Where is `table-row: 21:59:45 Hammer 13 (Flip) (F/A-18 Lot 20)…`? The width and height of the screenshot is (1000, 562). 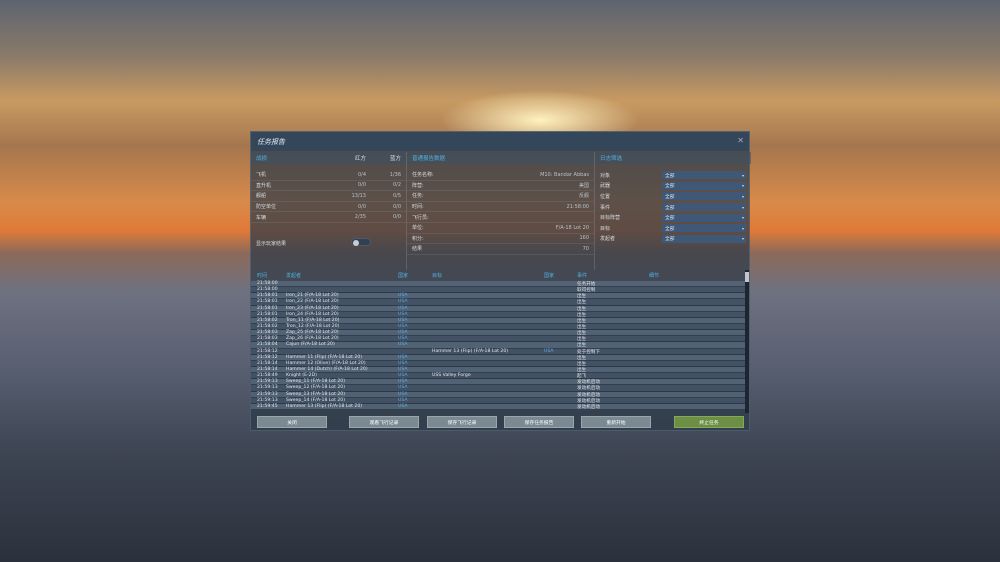 table-row: 21:59:45 Hammer 13 (Flip) (F/A-18 Lot 20)… is located at coordinates (499, 406).